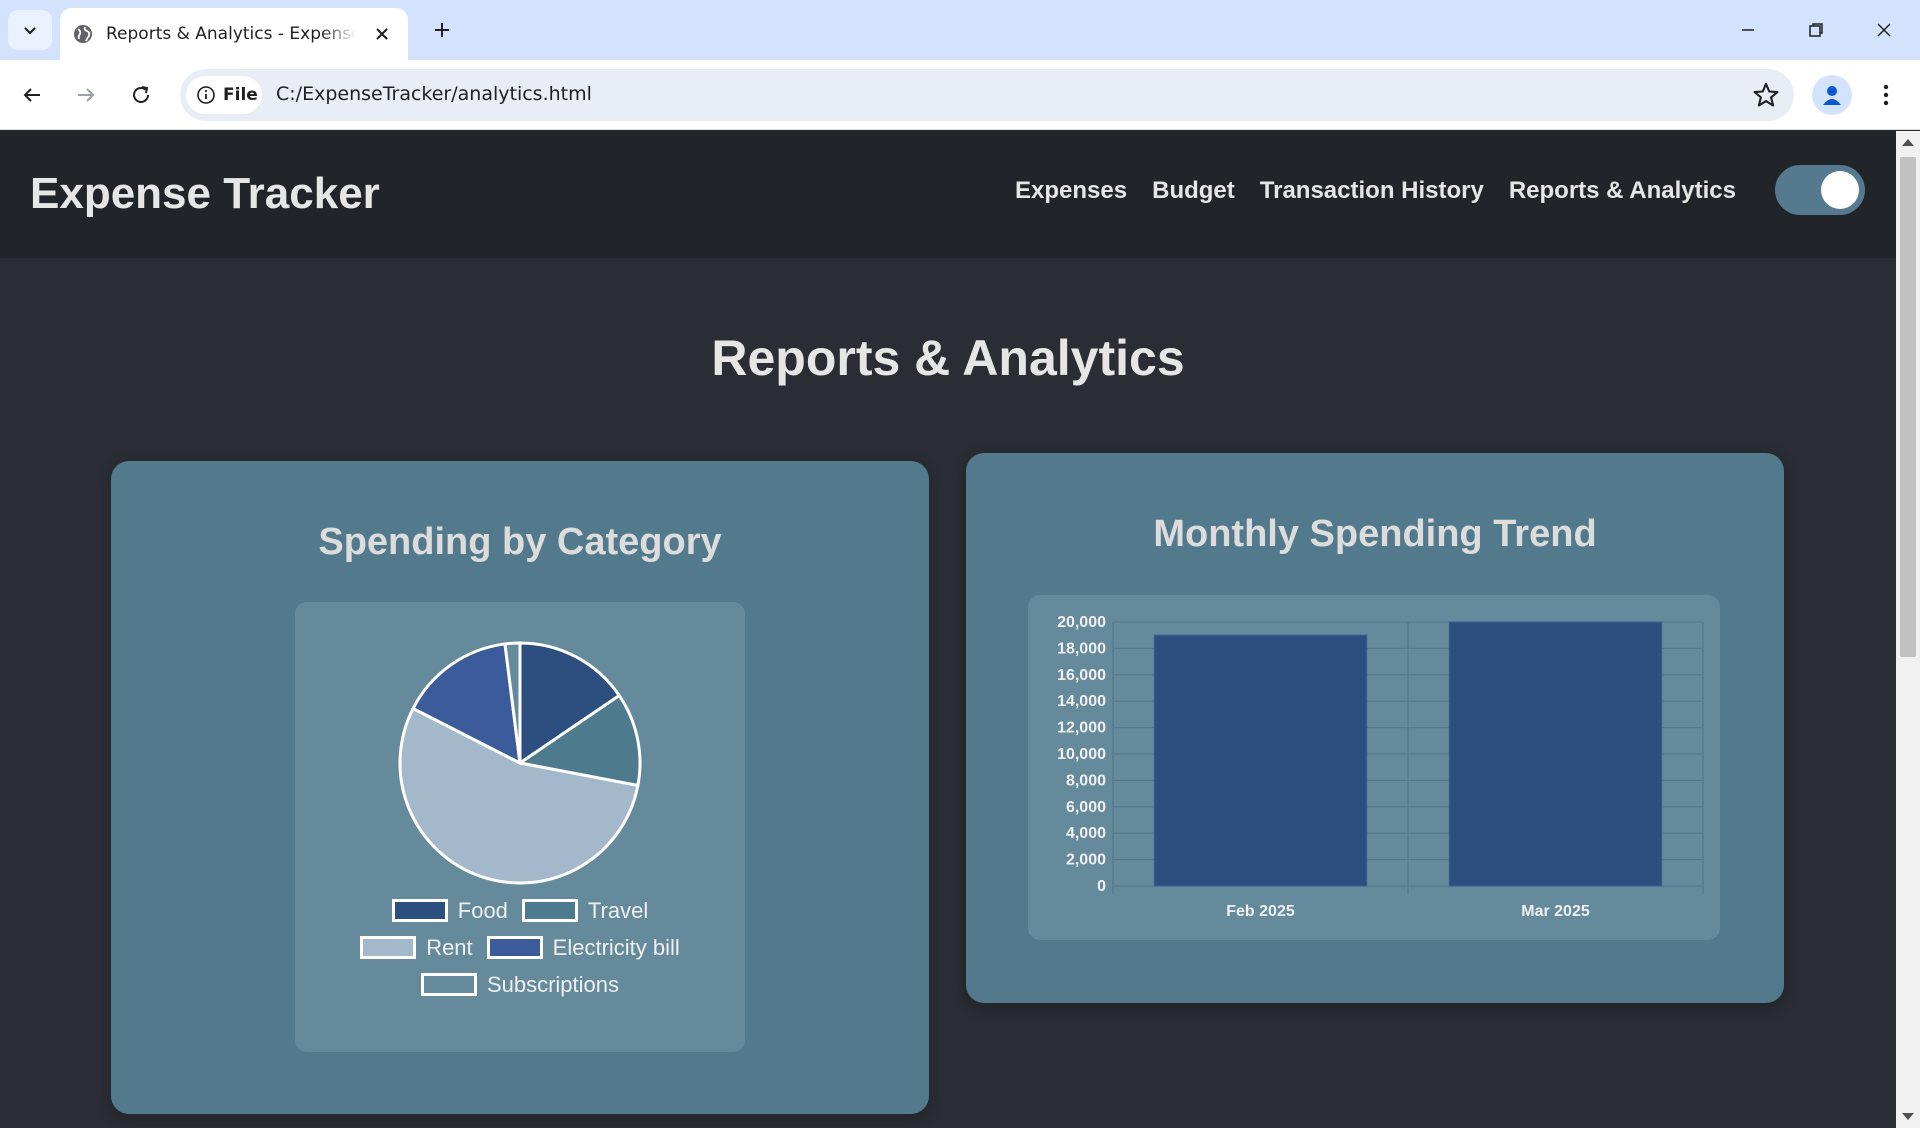 Image resolution: width=1920 pixels, height=1128 pixels. Describe the element at coordinates (231, 34) in the screenshot. I see `tab-title: Reports & Analytics - Expense Tracker` at that location.